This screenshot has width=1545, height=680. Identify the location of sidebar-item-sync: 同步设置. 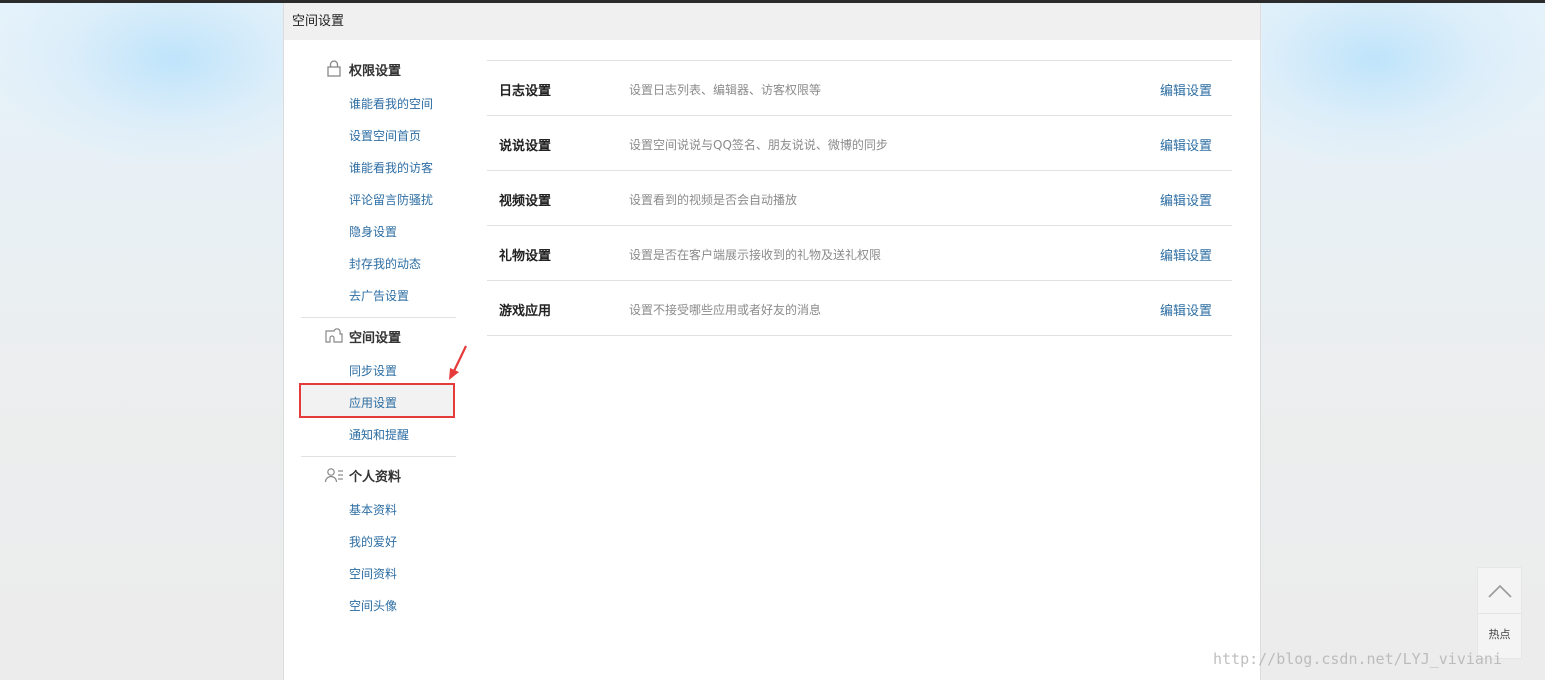
(373, 370).